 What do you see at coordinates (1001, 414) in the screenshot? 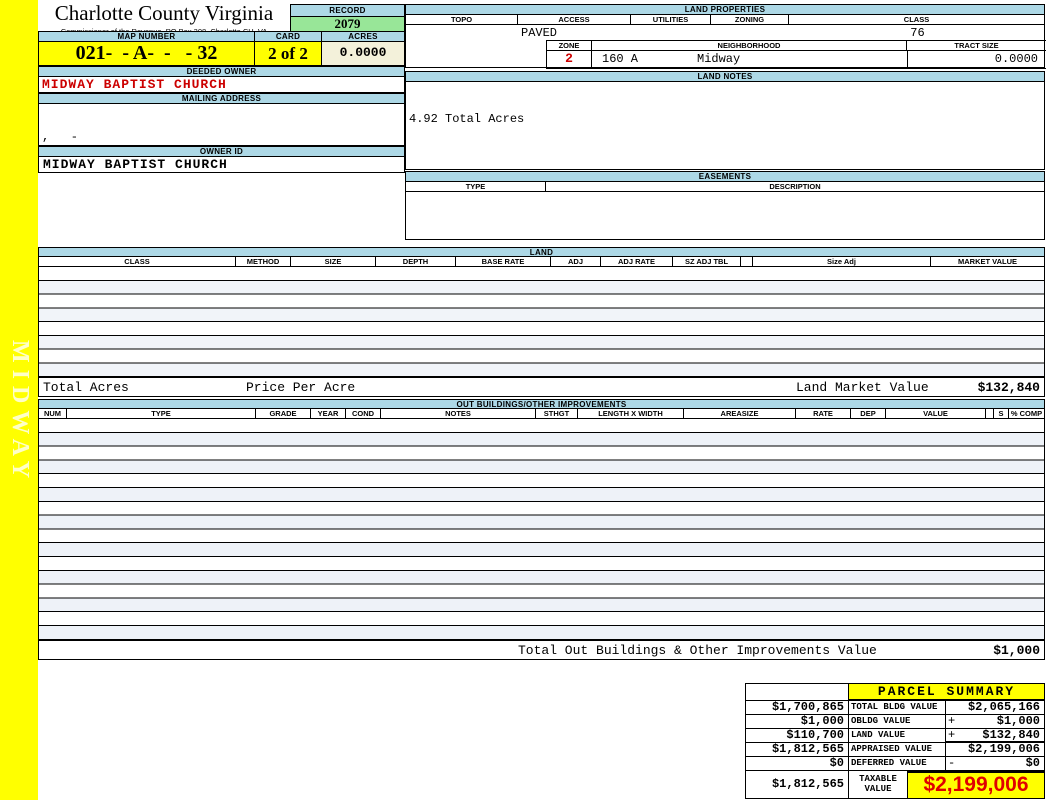
I see `col-ob-s: S` at bounding box center [1001, 414].